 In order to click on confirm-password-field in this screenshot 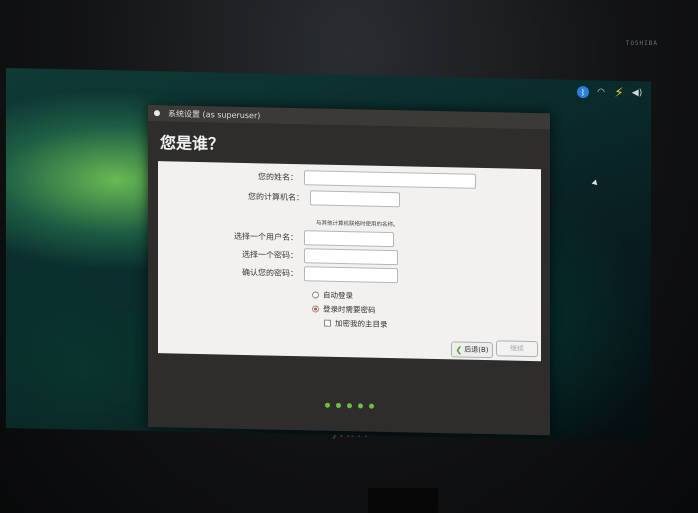, I will do `click(351, 275)`.